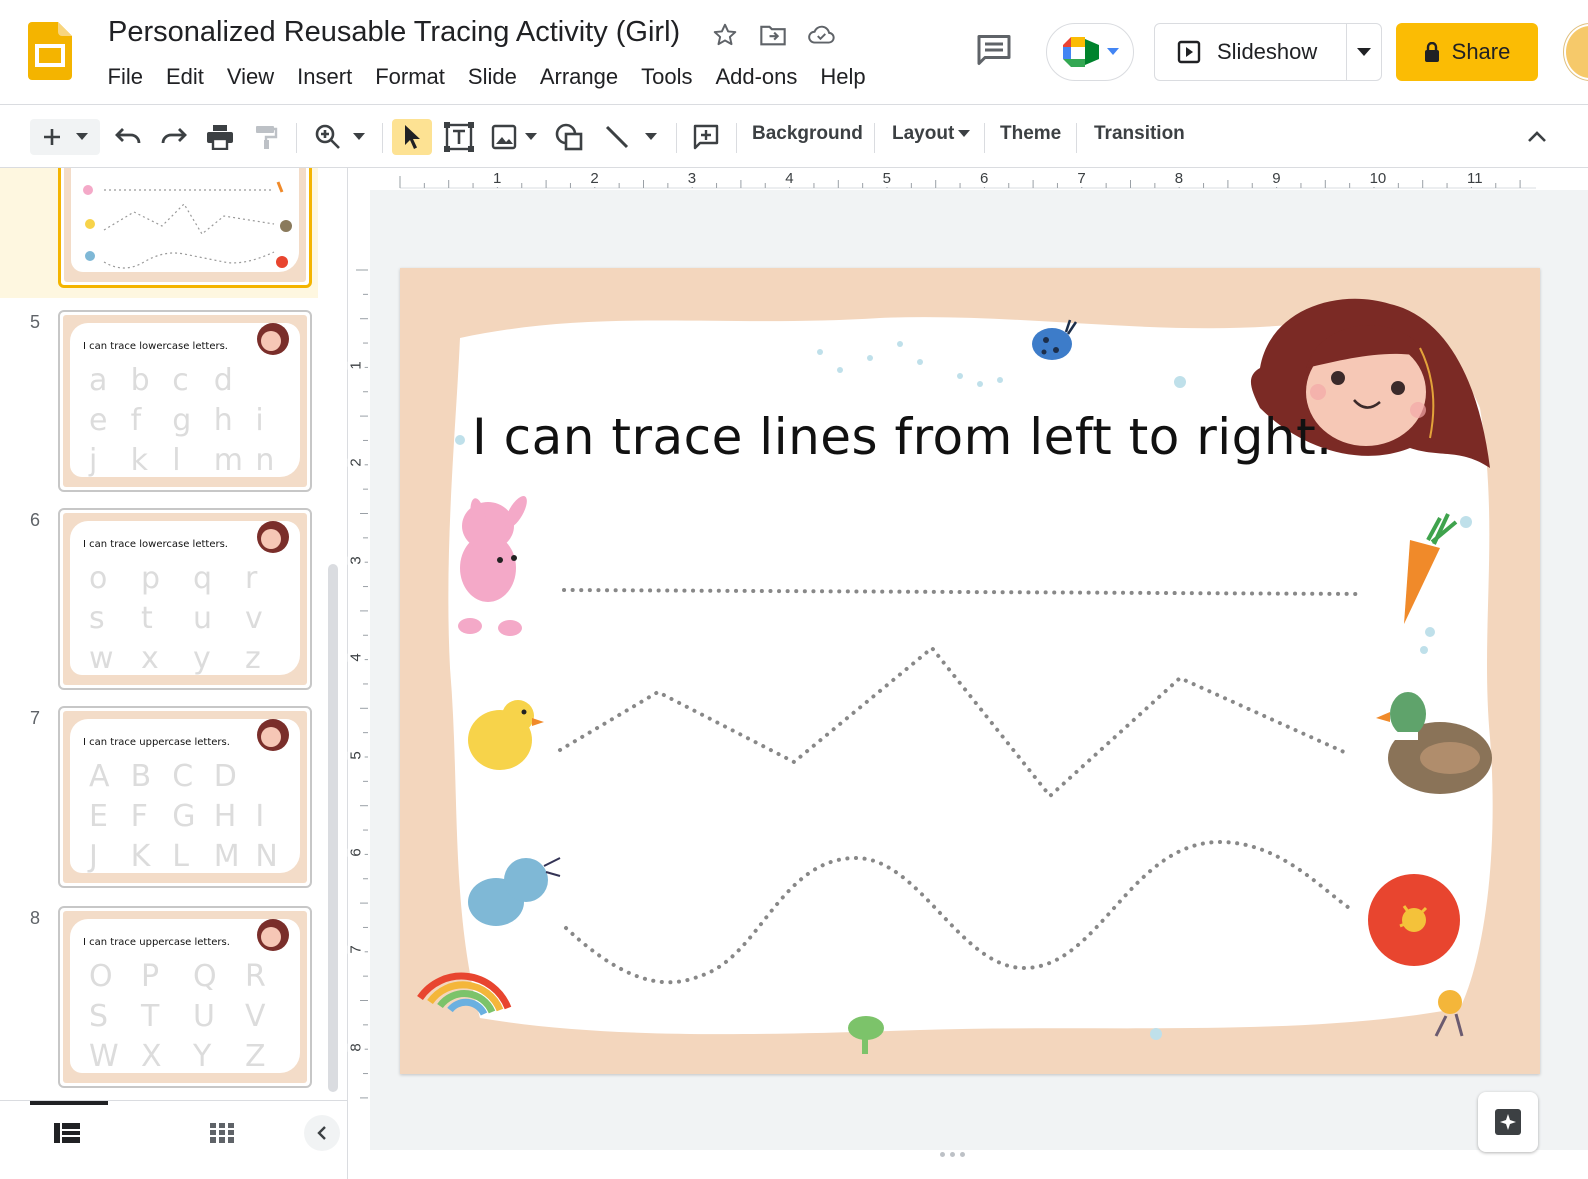 This screenshot has height=1179, width=1588. What do you see at coordinates (325, 77) in the screenshot?
I see `menu-insert: Insert` at bounding box center [325, 77].